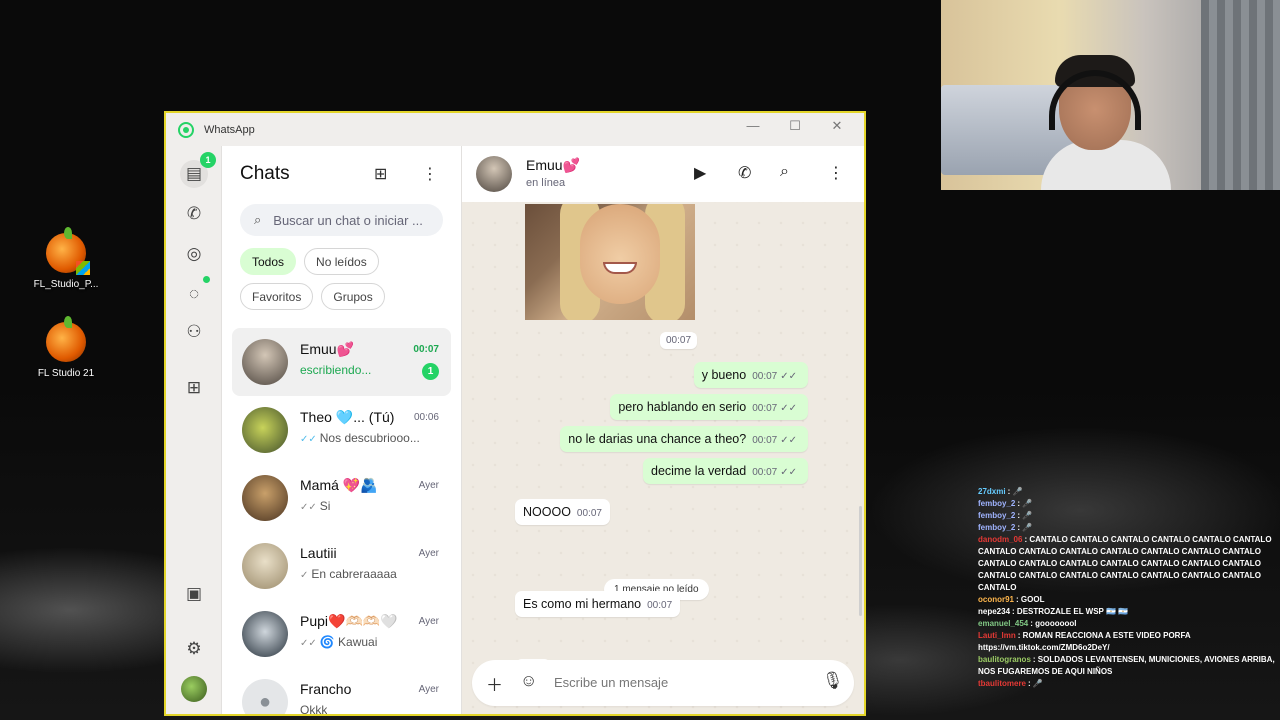  I want to click on chat-preview-row: ✓✓ Si, so click(315, 506).